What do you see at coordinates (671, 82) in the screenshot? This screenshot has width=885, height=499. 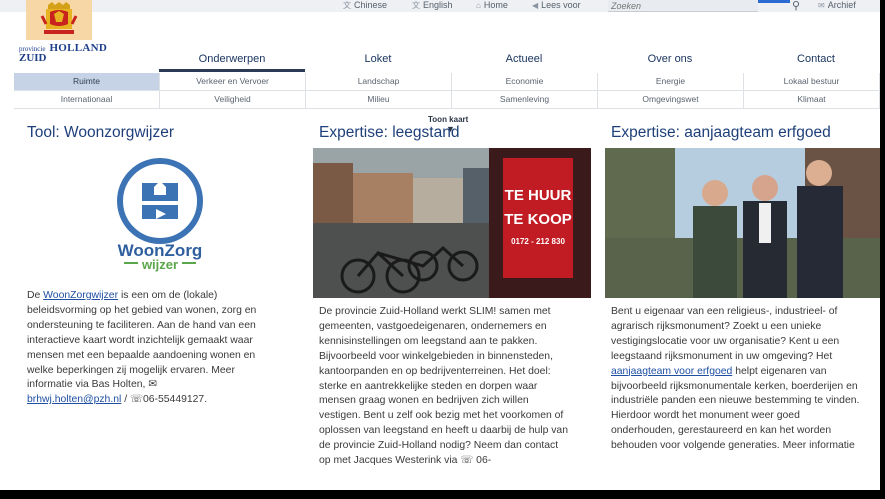 I see `subject-energie: Energie` at bounding box center [671, 82].